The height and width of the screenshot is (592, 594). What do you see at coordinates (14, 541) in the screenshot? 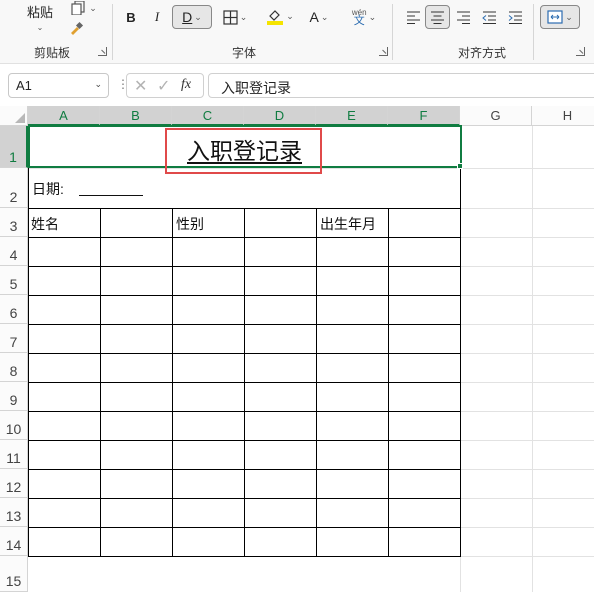
I see `row-header-14: 14` at bounding box center [14, 541].